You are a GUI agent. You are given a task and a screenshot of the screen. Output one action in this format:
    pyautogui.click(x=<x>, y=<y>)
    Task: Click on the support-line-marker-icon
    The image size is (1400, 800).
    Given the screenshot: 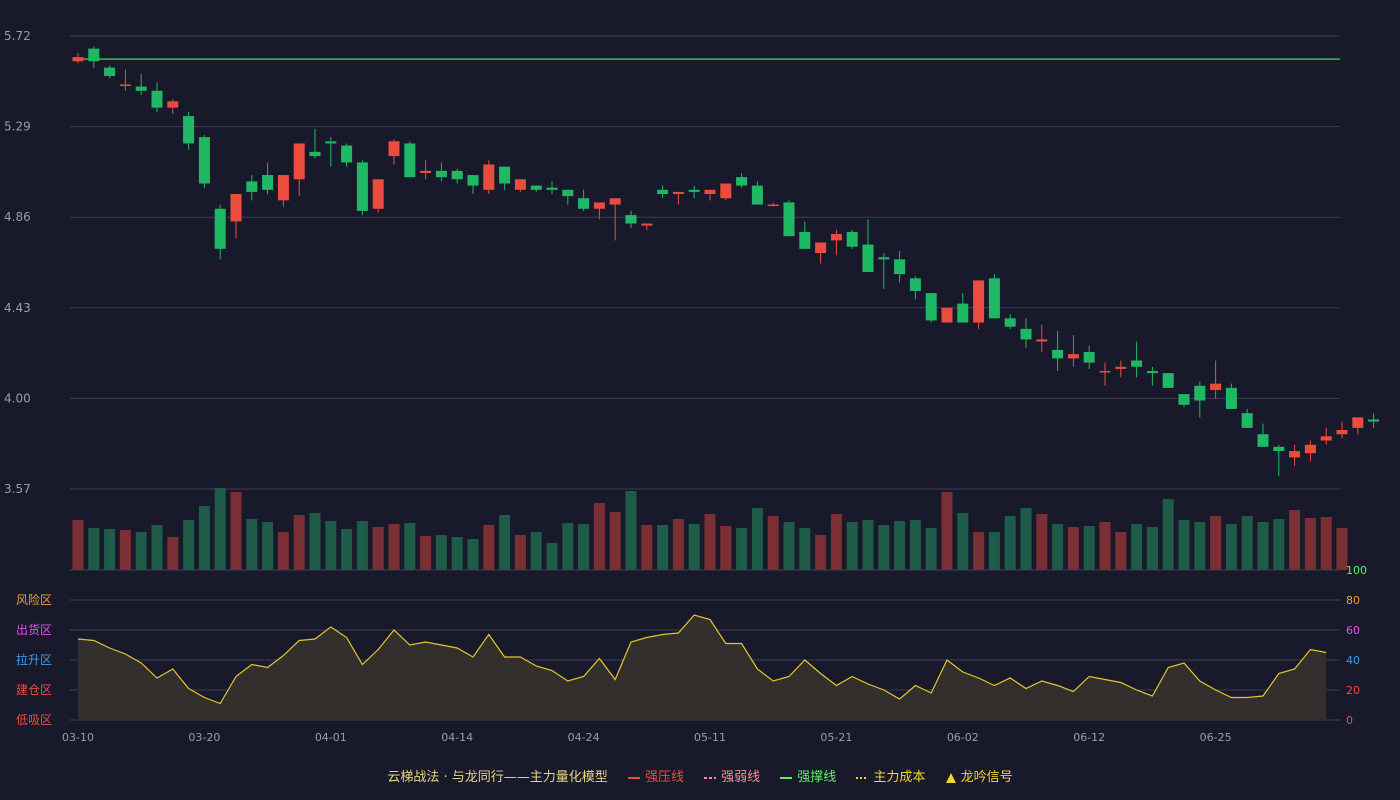 What is the action you would take?
    pyautogui.click(x=786, y=777)
    